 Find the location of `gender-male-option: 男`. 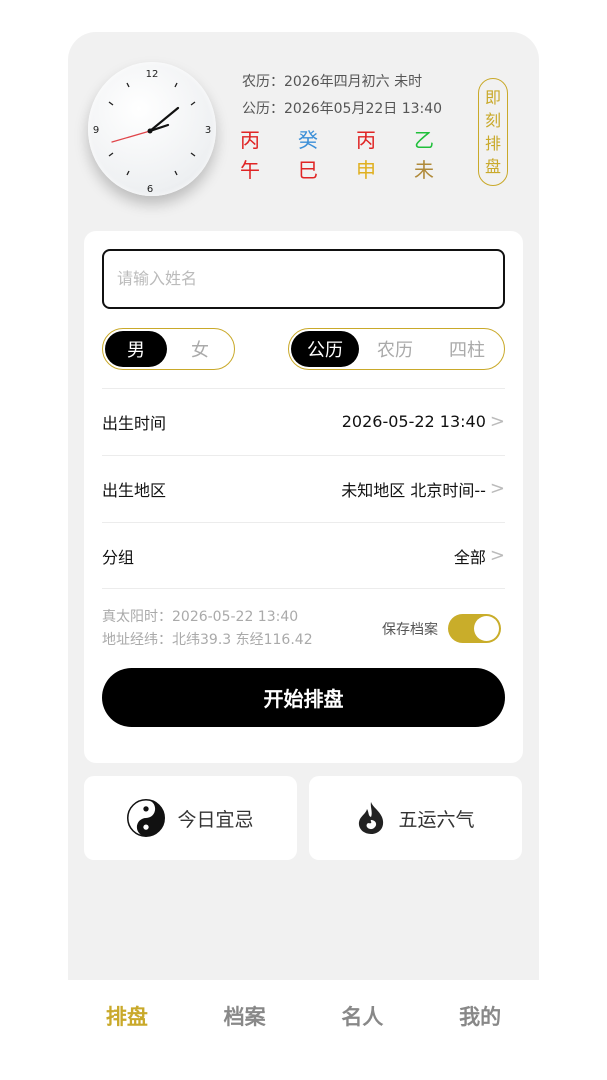

gender-male-option: 男 is located at coordinates (136, 349).